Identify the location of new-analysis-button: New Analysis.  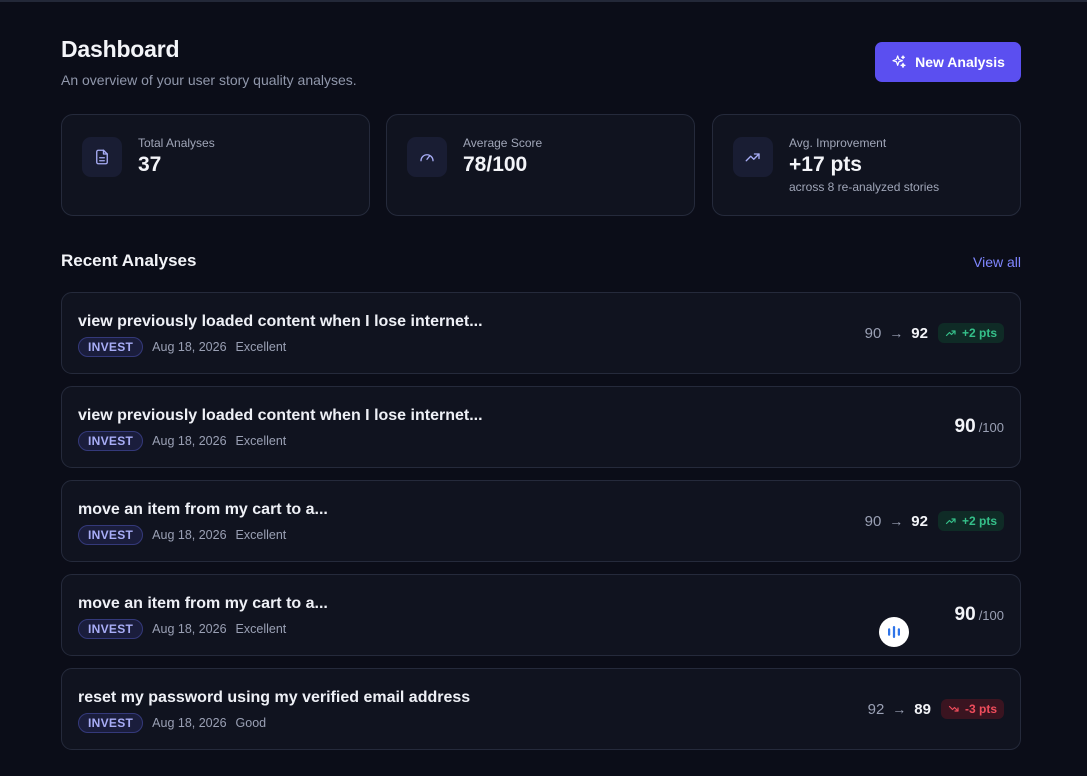
(948, 62).